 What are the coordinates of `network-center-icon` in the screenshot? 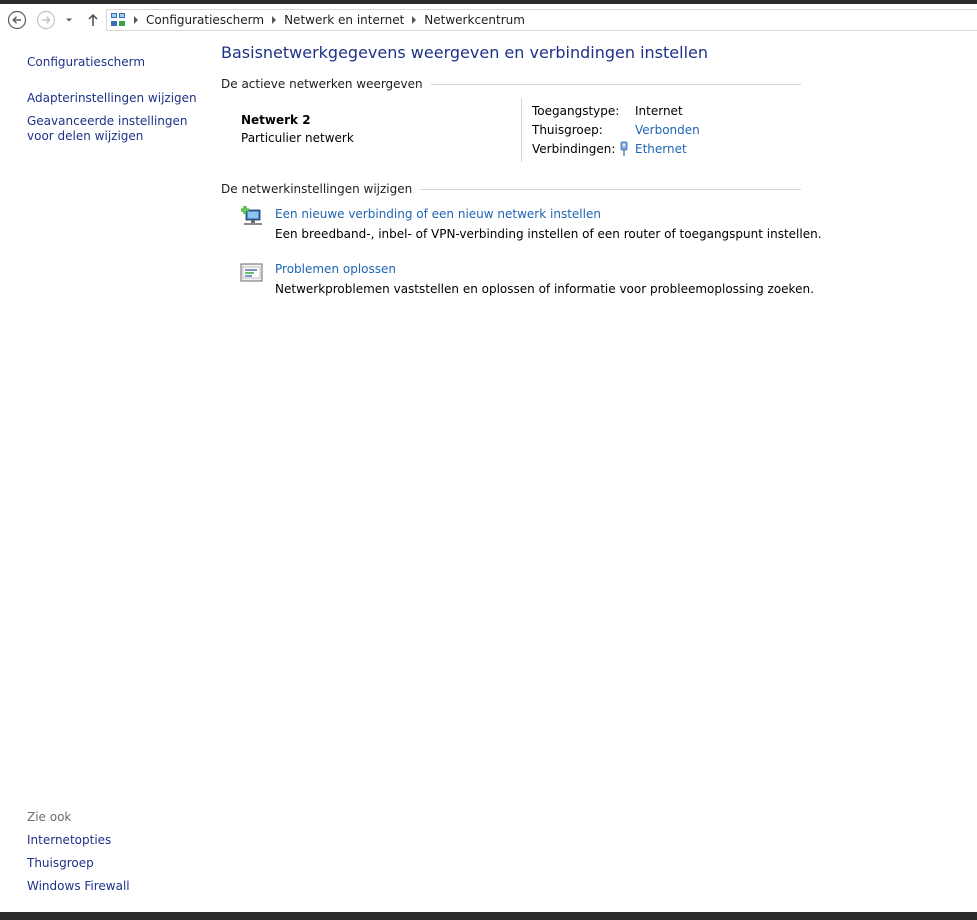 It's located at (118, 19).